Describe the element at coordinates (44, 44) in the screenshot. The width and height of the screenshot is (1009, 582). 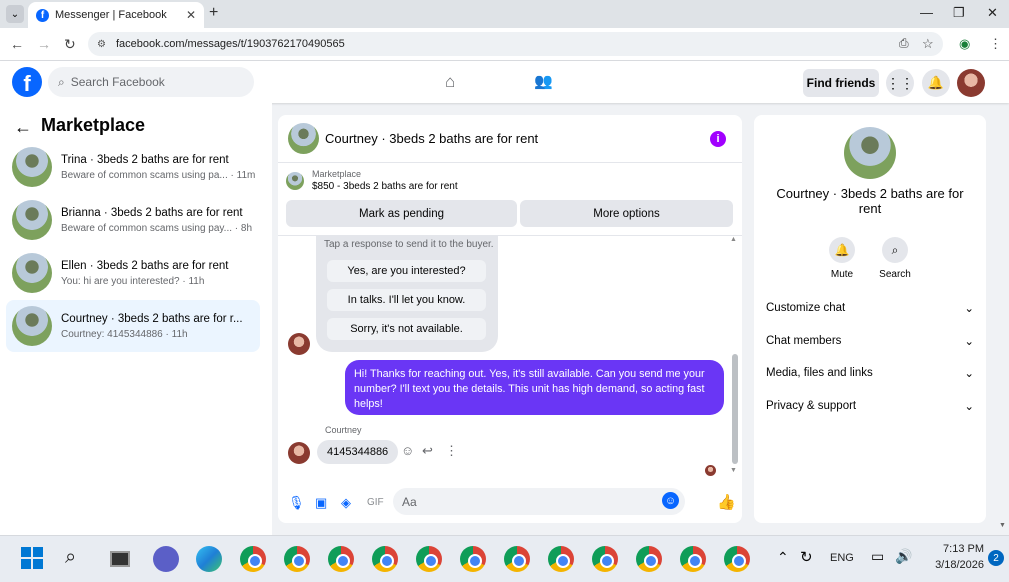
I see `forward-icon: →` at that location.